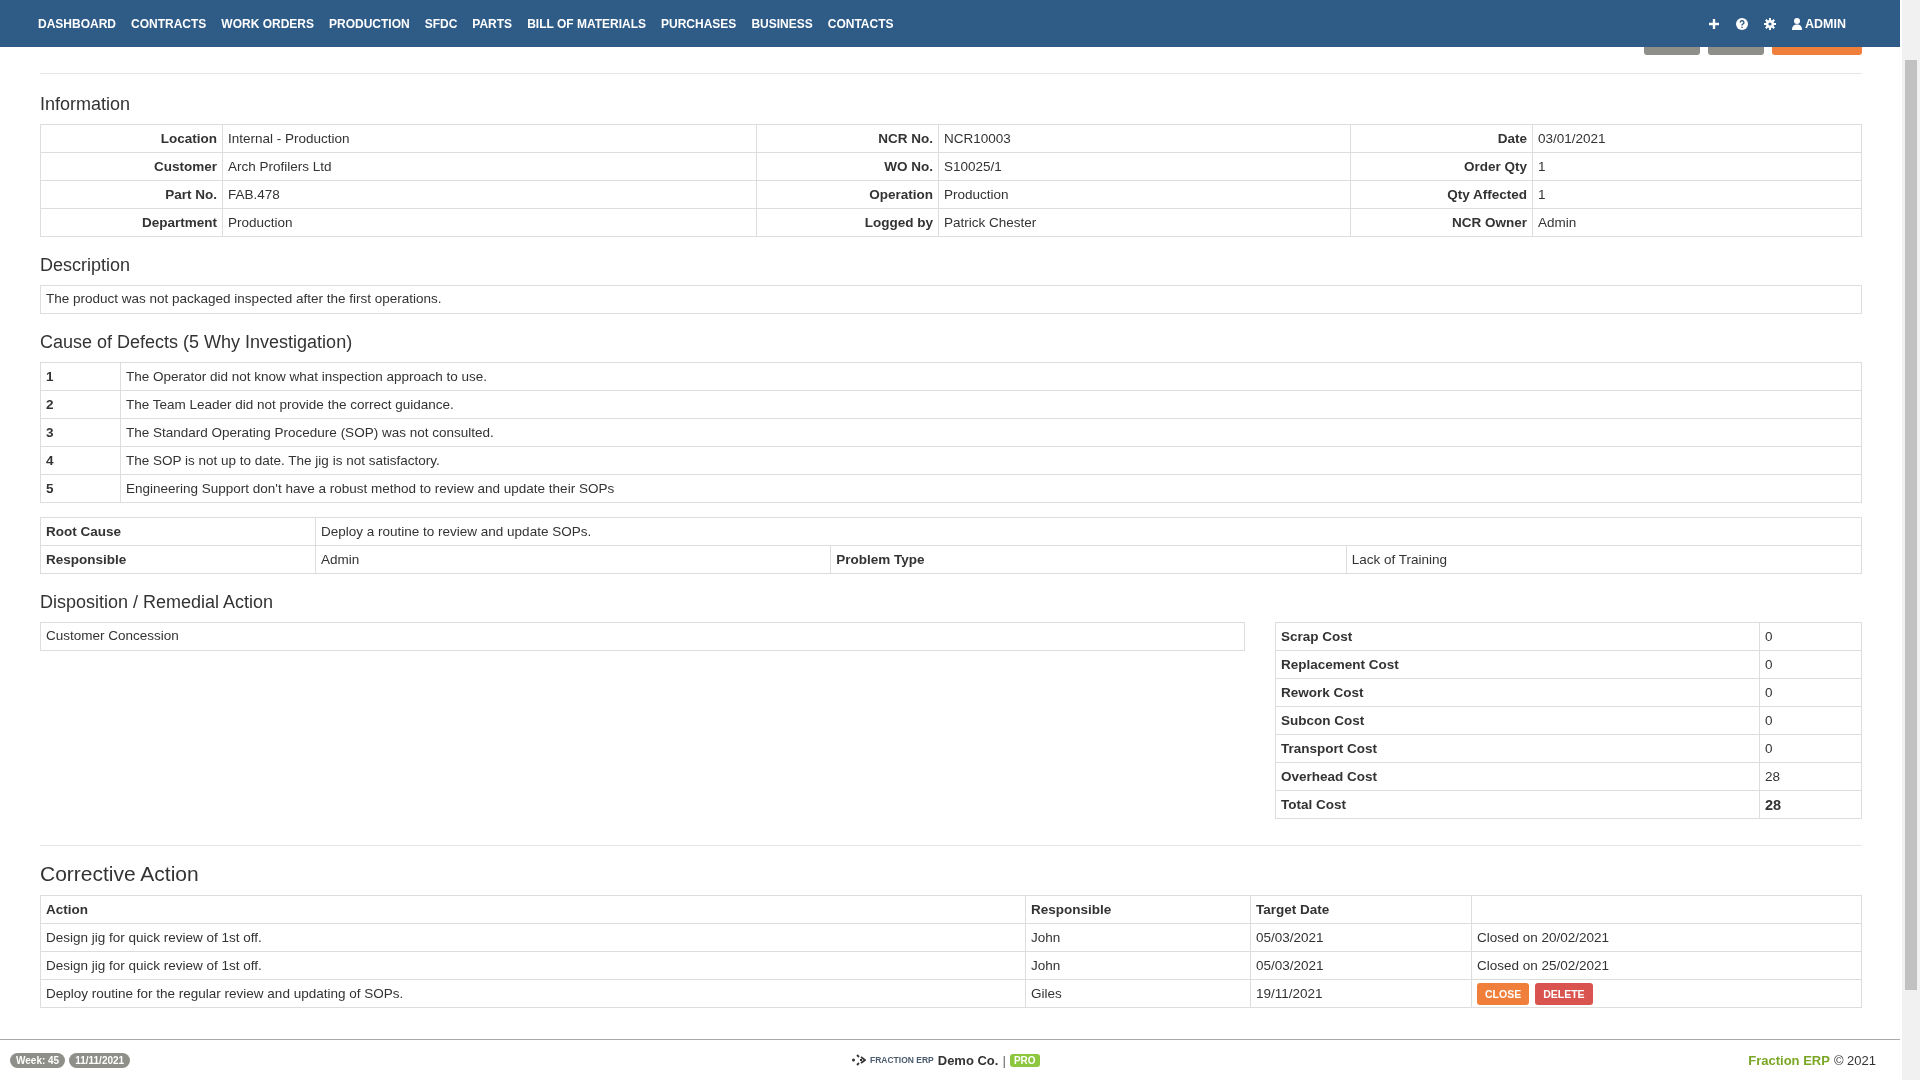  Describe the element at coordinates (86, 104) in the screenshot. I see `section-heading: Information` at that location.